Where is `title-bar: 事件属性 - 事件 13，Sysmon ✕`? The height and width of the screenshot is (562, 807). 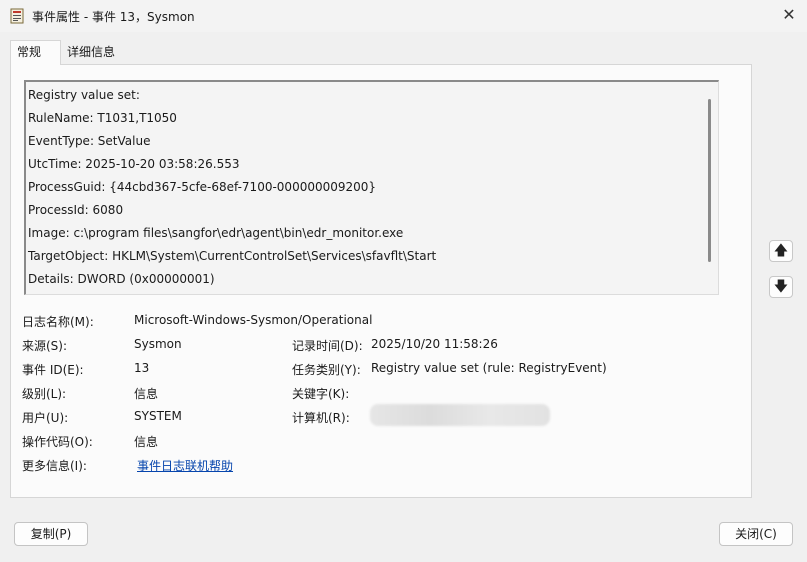
title-bar: 事件属性 - 事件 13，Sysmon ✕ is located at coordinates (403, 16).